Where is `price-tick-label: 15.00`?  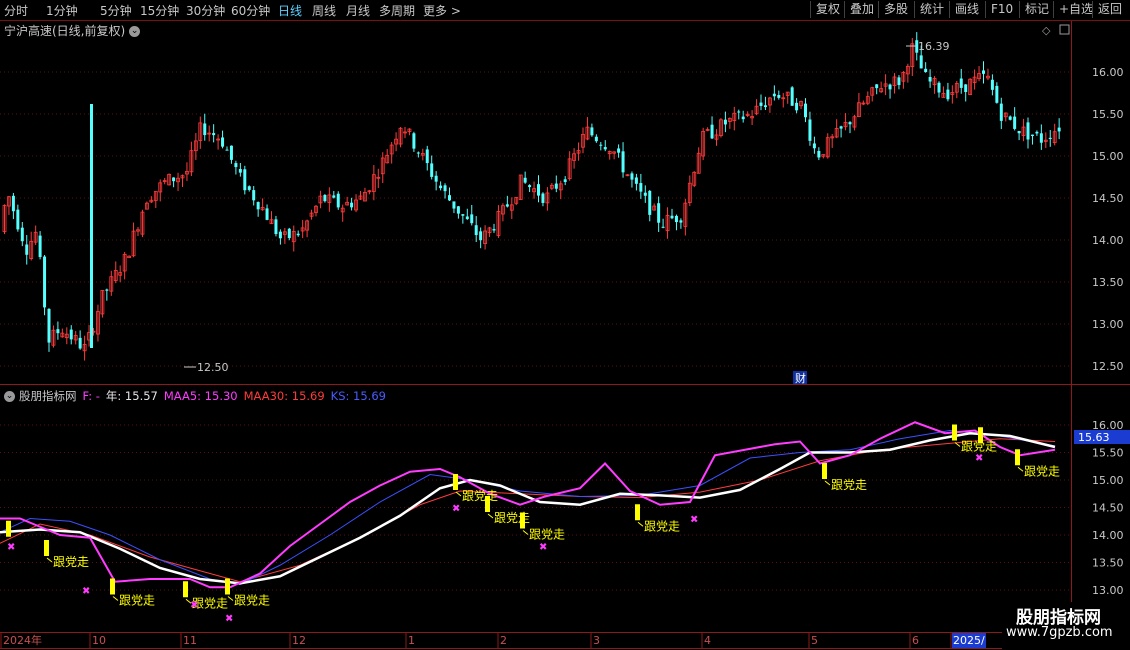
price-tick-label: 15.00 is located at coordinates (1108, 156).